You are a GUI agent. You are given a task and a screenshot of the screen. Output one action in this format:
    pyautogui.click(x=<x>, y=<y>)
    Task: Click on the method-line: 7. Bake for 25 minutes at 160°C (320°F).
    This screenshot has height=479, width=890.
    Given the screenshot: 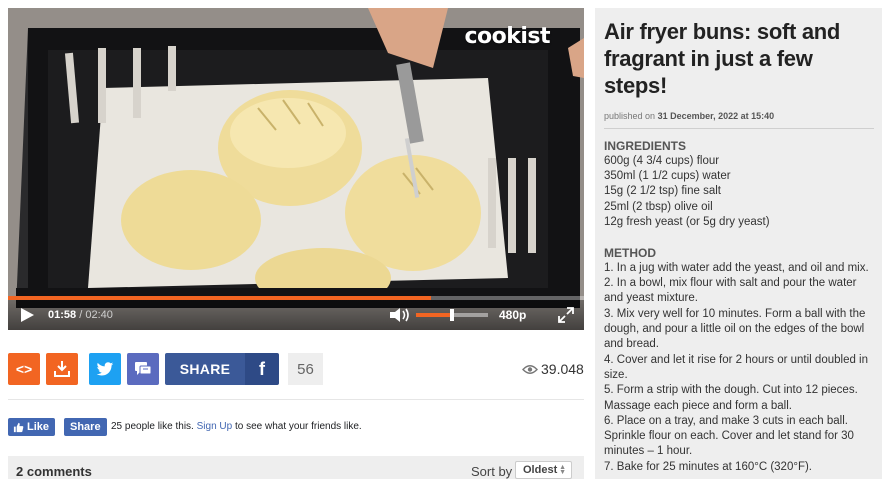 What is the action you would take?
    pyautogui.click(x=708, y=467)
    